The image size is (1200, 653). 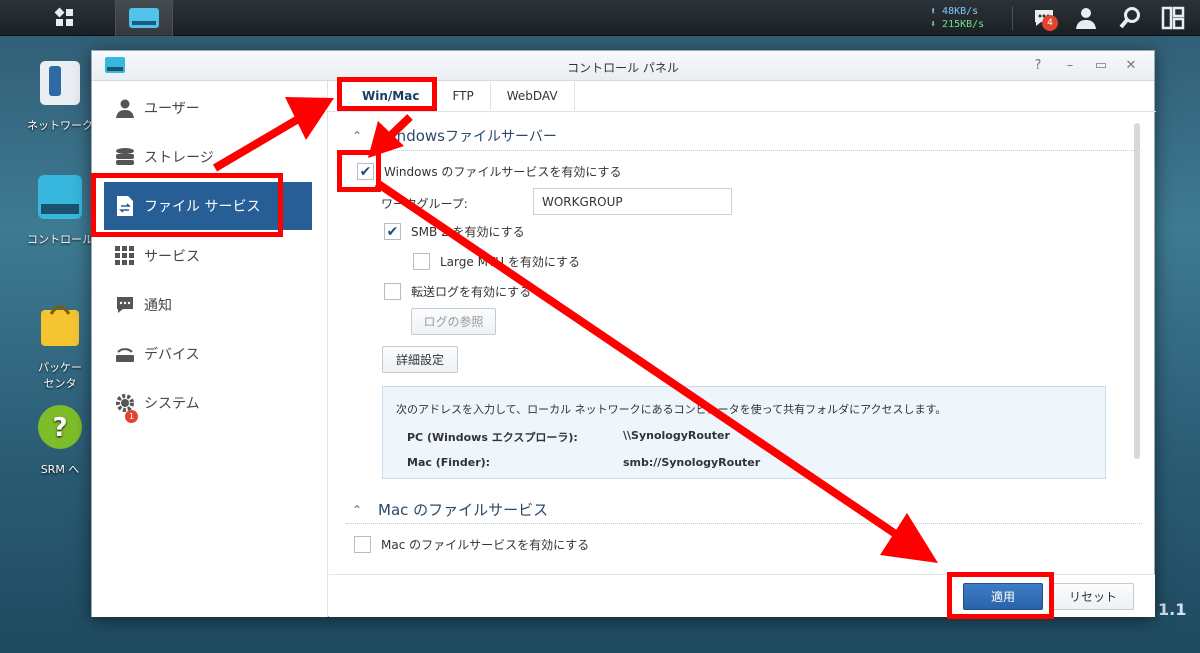 What do you see at coordinates (208, 108) in the screenshot?
I see `sidebar-item-user: ユーザー` at bounding box center [208, 108].